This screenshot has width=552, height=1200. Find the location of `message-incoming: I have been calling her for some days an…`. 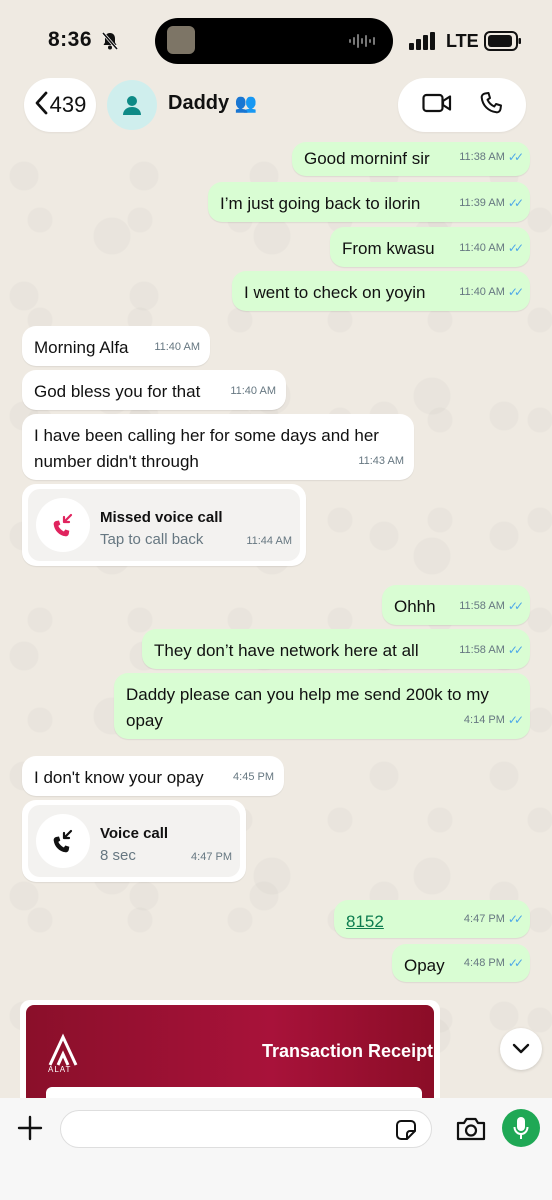

message-incoming: I have been calling her for some days an… is located at coordinates (218, 447).